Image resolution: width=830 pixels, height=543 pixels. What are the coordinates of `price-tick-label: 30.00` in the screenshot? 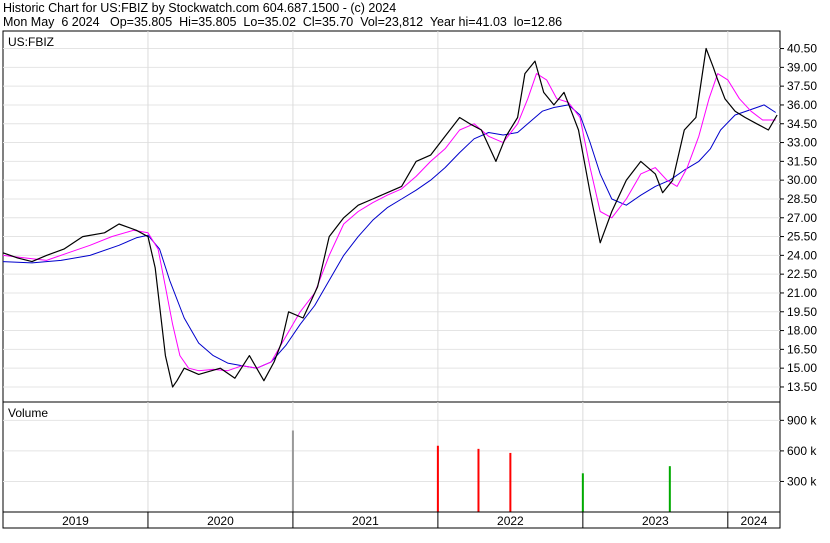 It's located at (802, 180).